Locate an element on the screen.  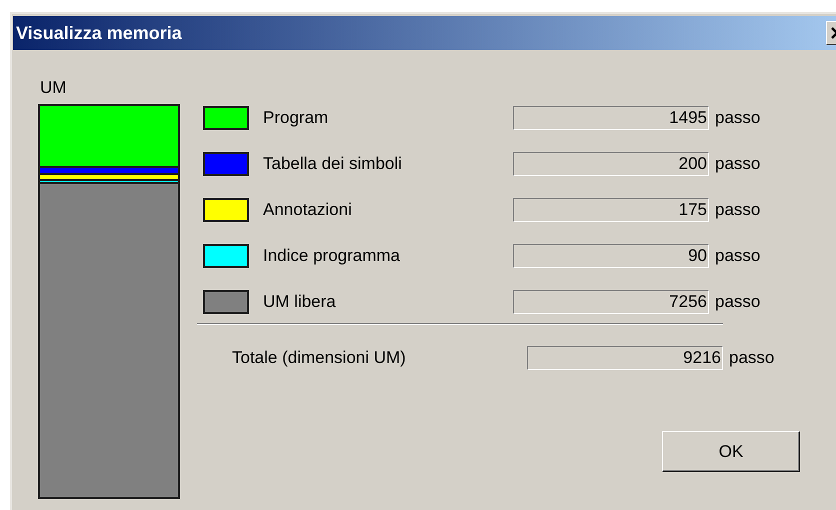
total-field: 9216 is located at coordinates (625, 358).